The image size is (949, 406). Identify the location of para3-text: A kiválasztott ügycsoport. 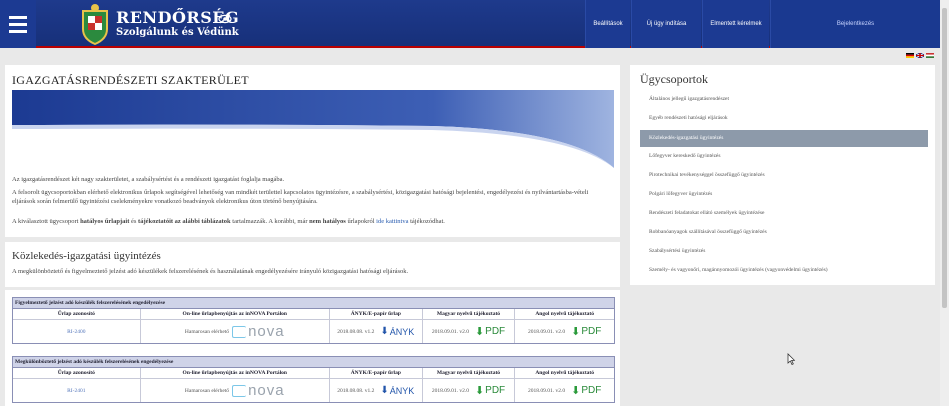
(46, 221).